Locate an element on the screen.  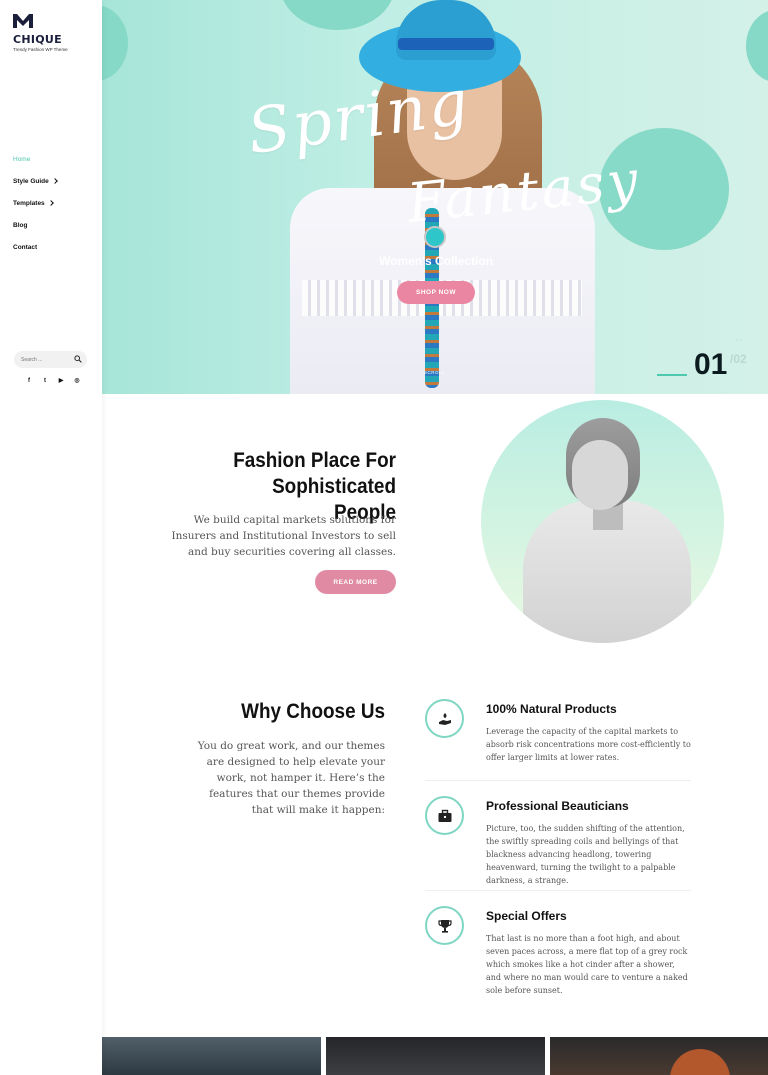
read-more-button: READ MORE is located at coordinates (355, 582).